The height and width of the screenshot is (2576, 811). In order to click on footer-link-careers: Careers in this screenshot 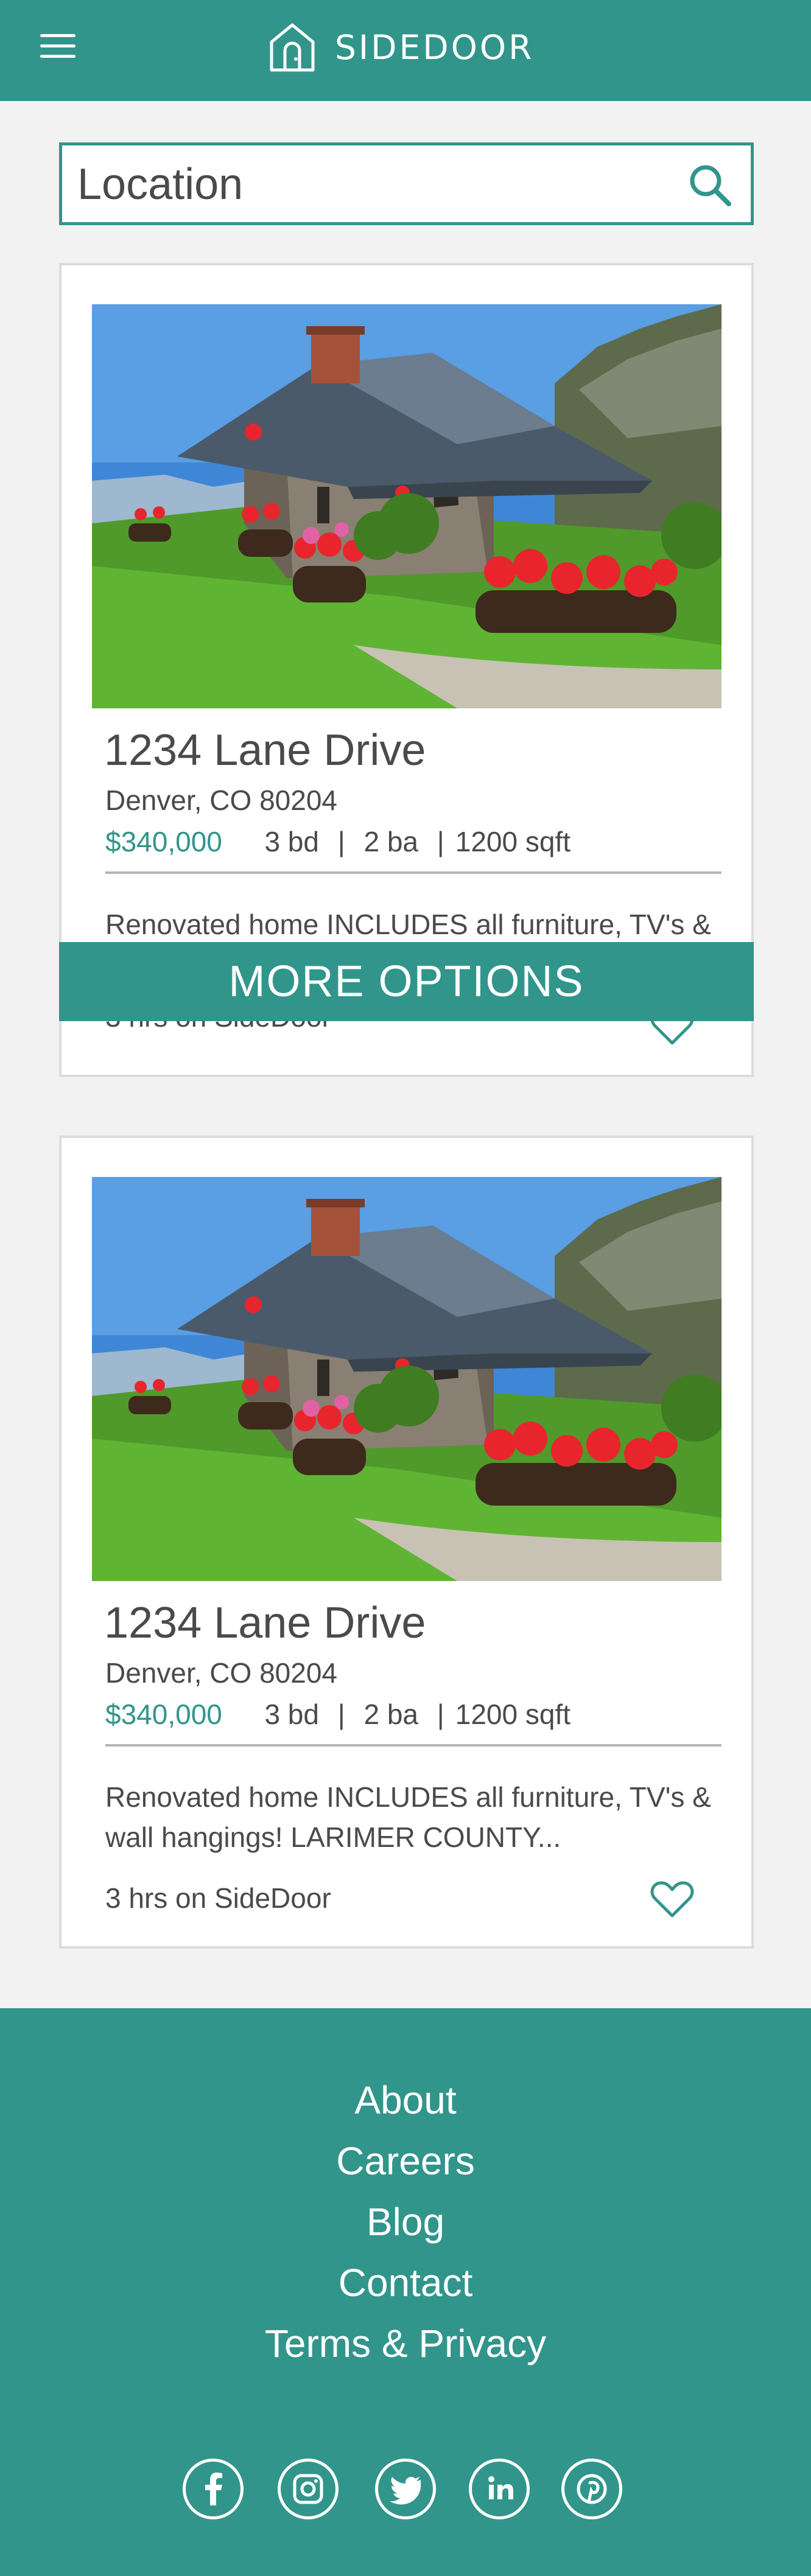, I will do `click(405, 2160)`.